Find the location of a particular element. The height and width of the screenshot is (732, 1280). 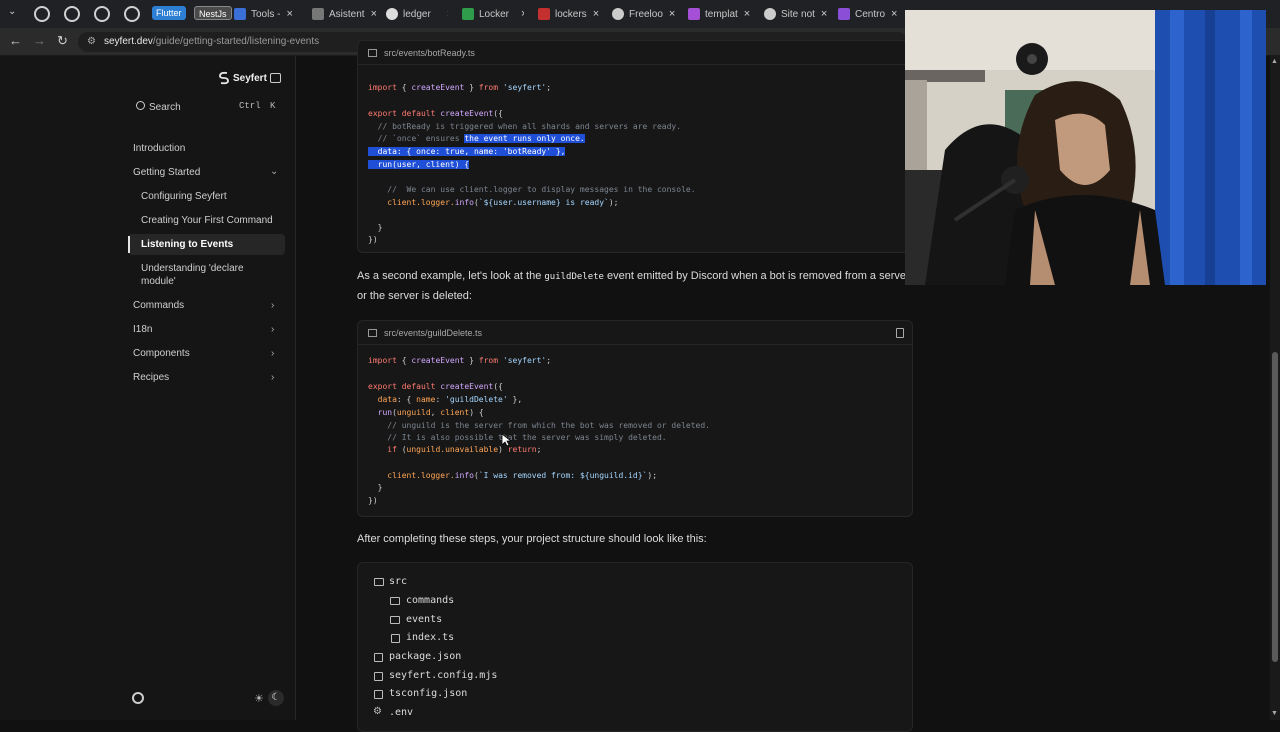

tab-flutter: Flutter is located at coordinates (169, 13).